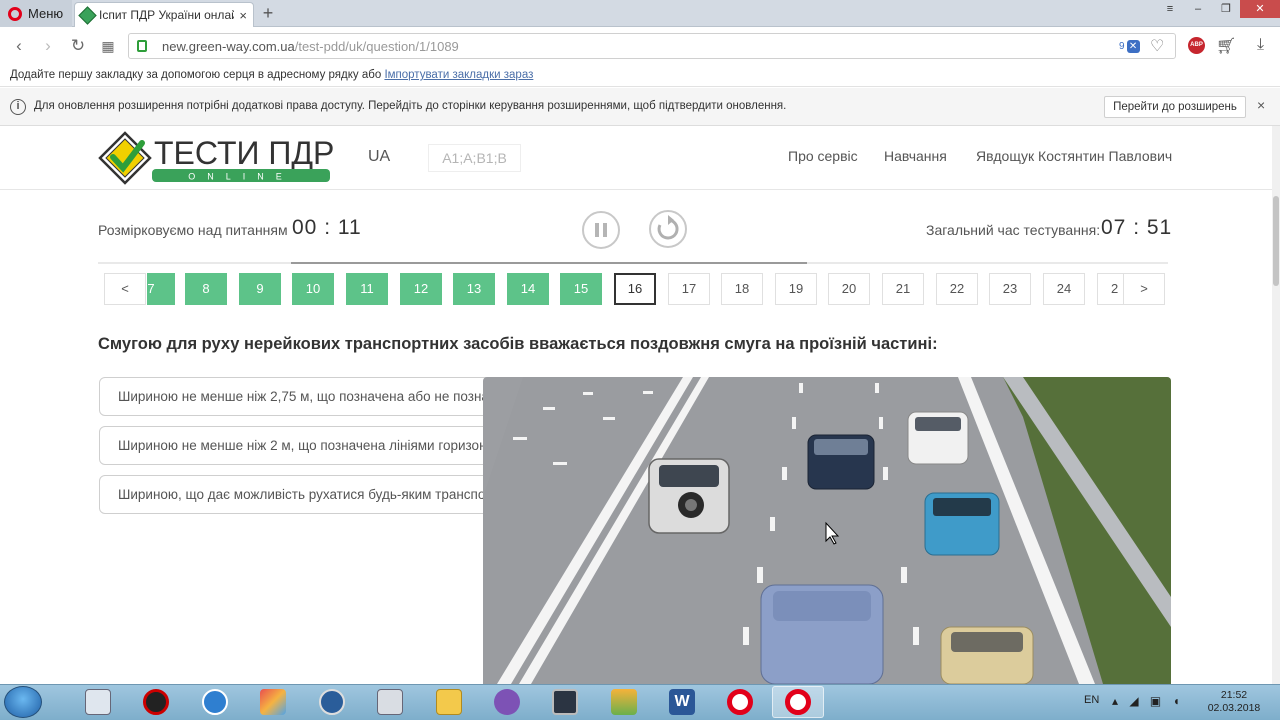 This screenshot has height=720, width=1280. Describe the element at coordinates (228, 46) in the screenshot. I see `url-host: new.green-way.com.ua` at that location.